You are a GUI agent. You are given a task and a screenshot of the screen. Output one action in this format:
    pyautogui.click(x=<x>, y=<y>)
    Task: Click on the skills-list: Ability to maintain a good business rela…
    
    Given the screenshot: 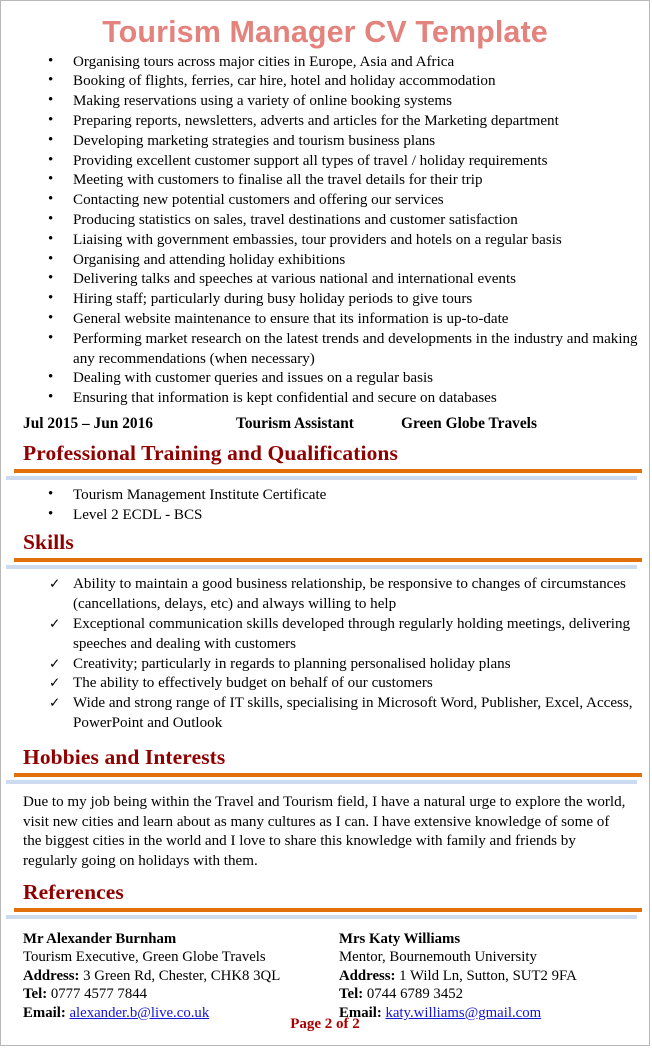 What is the action you would take?
    pyautogui.click(x=325, y=654)
    